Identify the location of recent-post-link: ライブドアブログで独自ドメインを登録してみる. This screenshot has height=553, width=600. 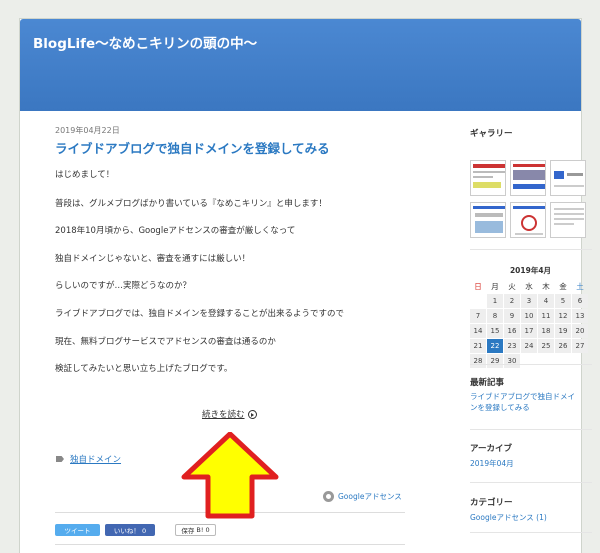
(525, 402).